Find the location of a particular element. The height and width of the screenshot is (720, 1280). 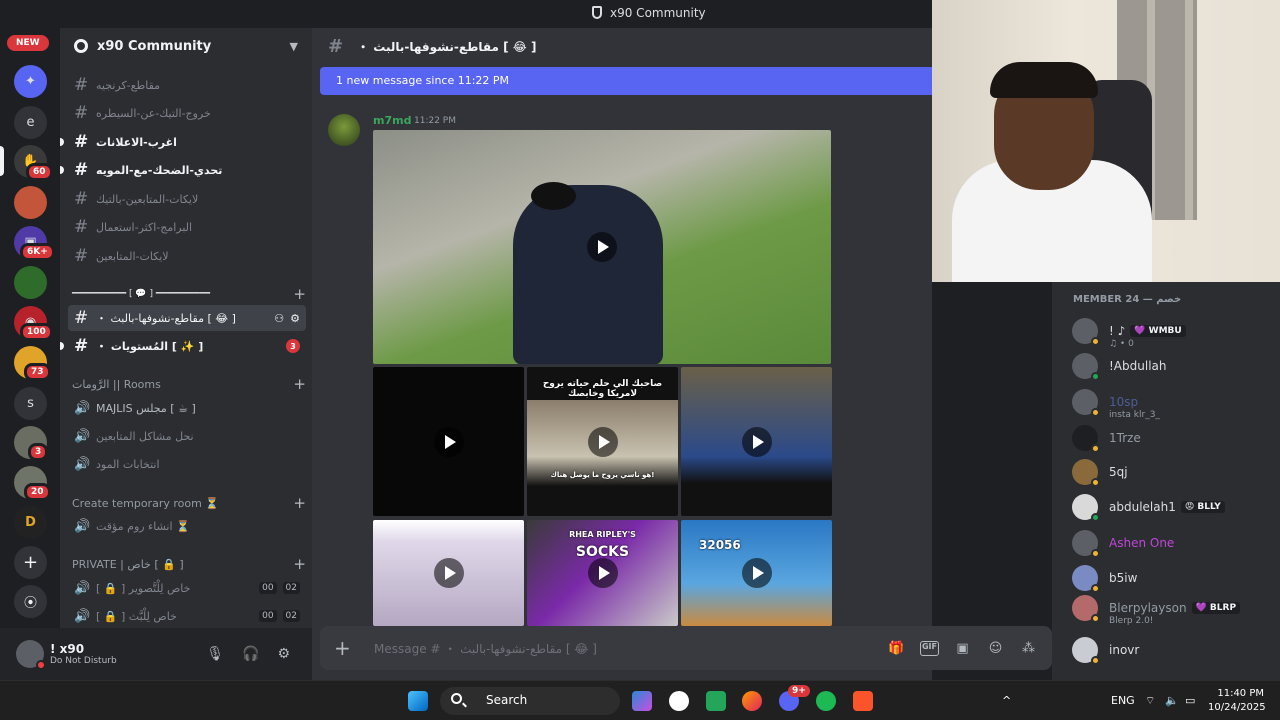

channel-item: # اغرب-الاعلانات is located at coordinates (183, 142).